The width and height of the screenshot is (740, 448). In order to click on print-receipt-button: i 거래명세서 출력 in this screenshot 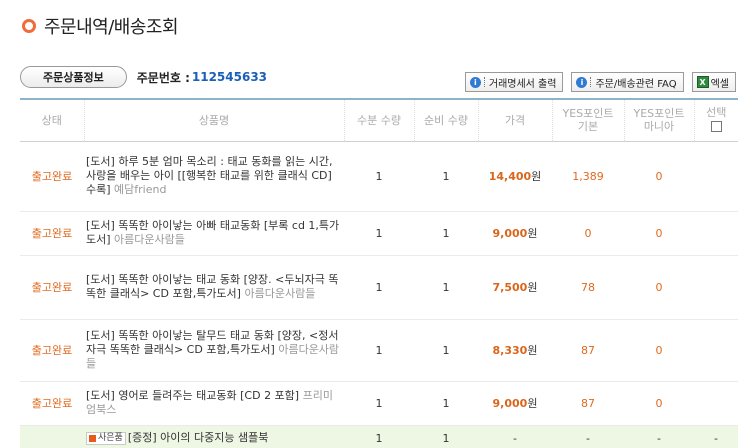, I will do `click(514, 82)`.